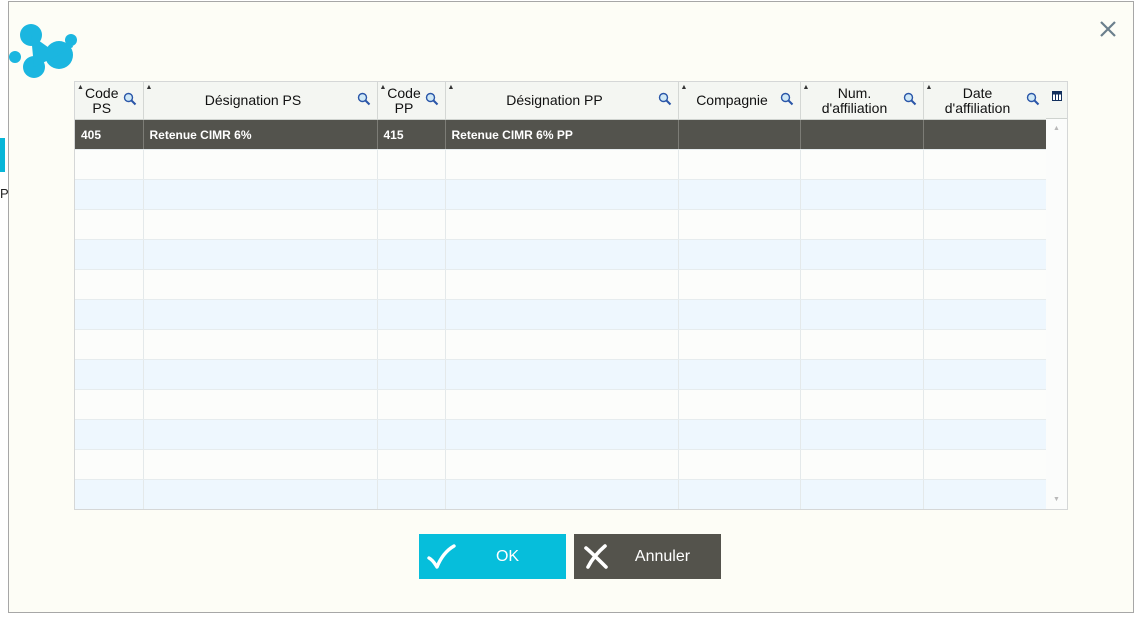  What do you see at coordinates (411, 101) in the screenshot?
I see `column-header-code-pp: ▲ Code PP` at bounding box center [411, 101].